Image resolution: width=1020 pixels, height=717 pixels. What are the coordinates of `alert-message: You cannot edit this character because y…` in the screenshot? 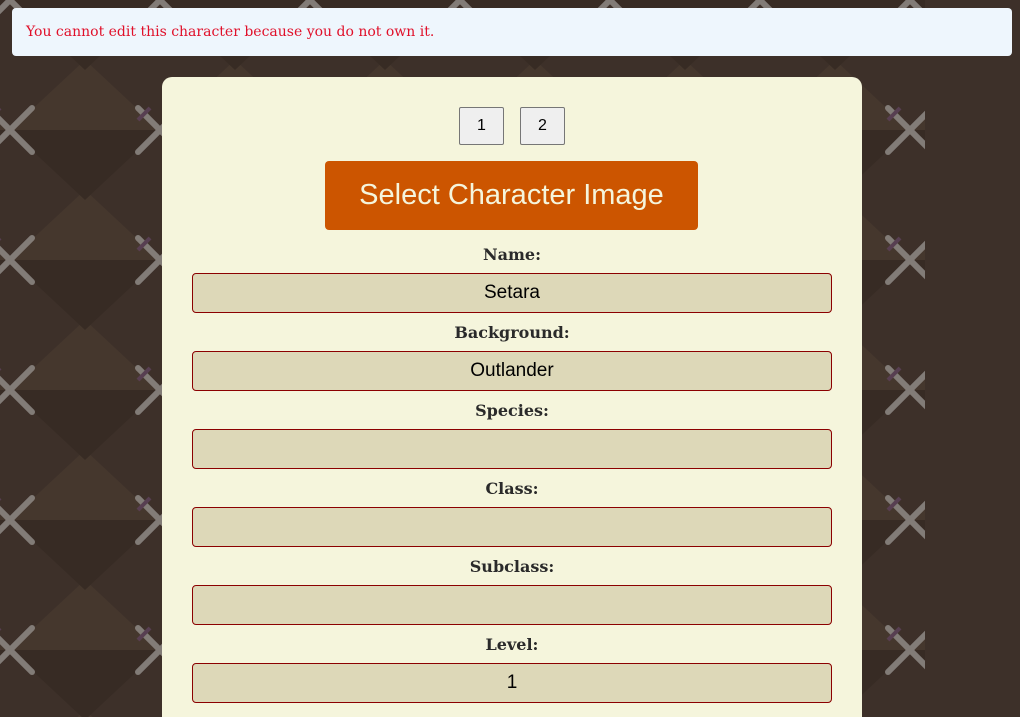 It's located at (230, 32).